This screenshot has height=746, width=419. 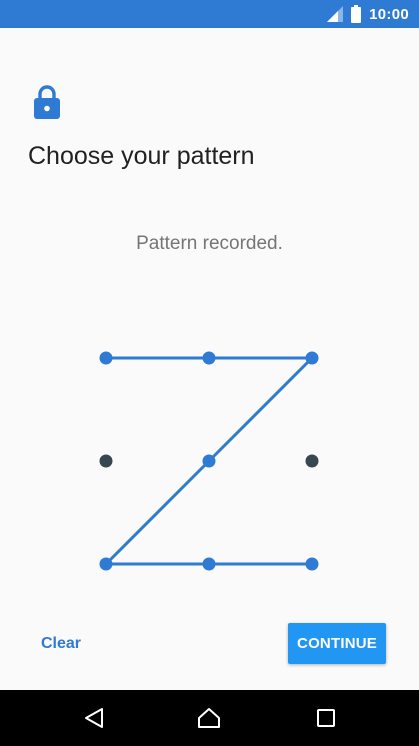 I want to click on back-icon, so click(x=94, y=718).